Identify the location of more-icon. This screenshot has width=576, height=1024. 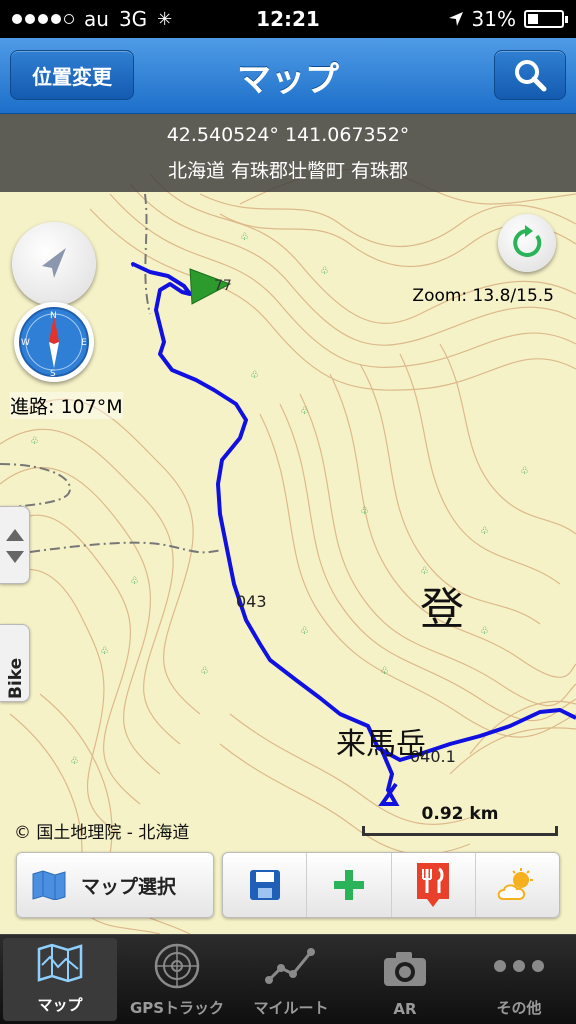
(519, 966).